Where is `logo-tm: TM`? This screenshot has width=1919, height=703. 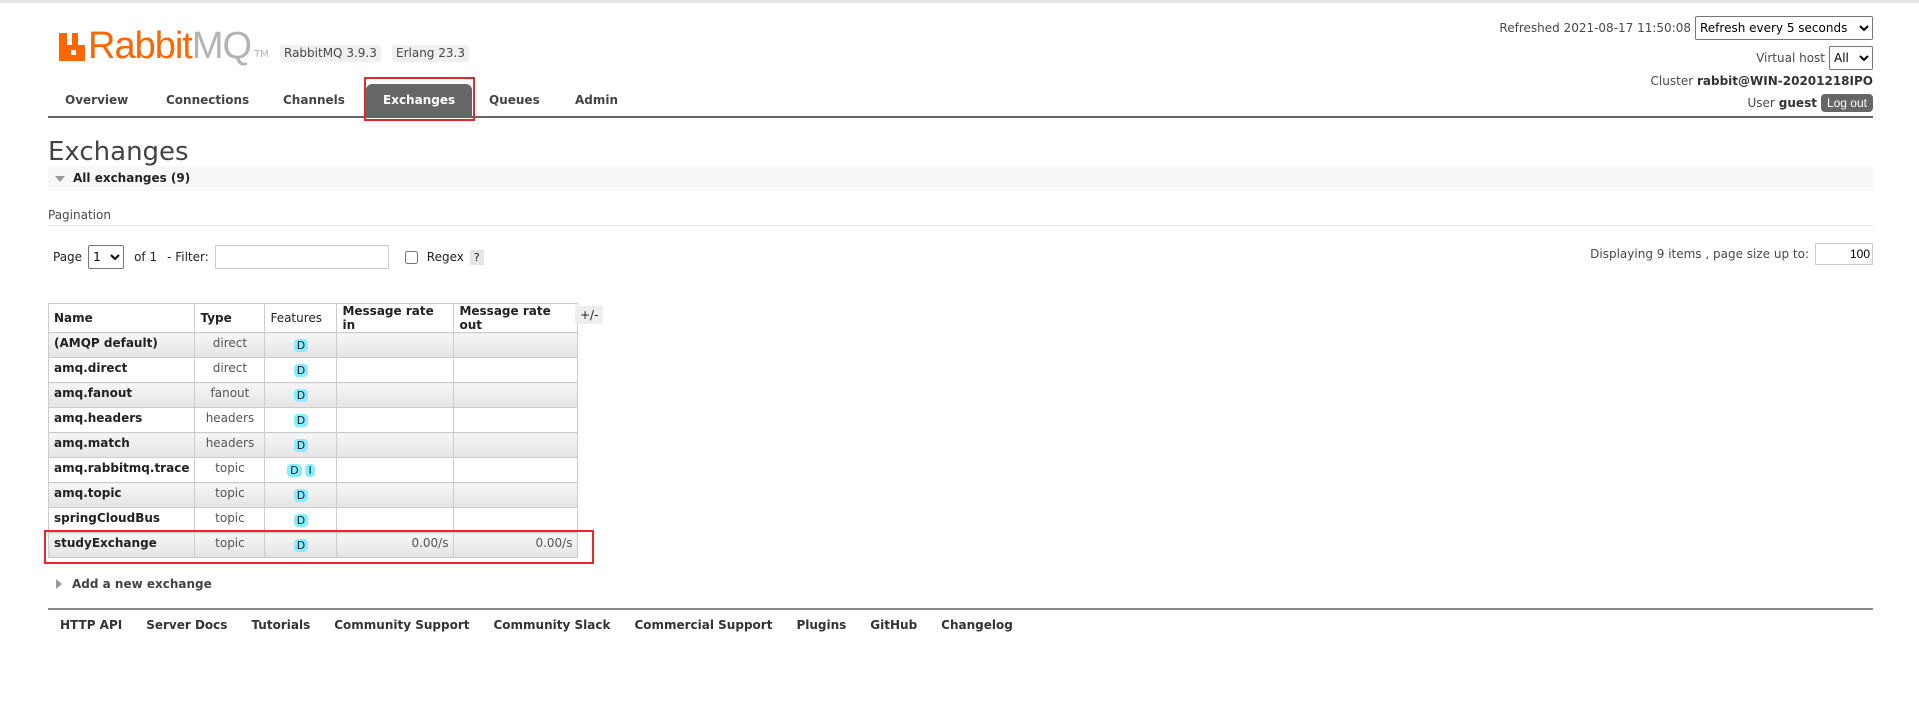
logo-tm: TM is located at coordinates (261, 54).